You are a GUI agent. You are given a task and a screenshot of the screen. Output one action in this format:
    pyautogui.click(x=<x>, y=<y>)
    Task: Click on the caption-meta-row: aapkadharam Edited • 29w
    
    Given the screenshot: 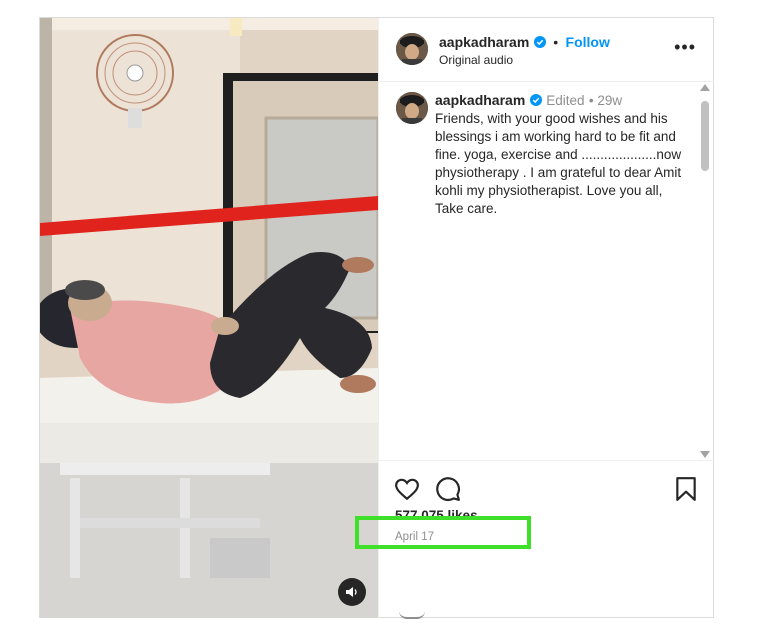 What is the action you would take?
    pyautogui.click(x=528, y=101)
    